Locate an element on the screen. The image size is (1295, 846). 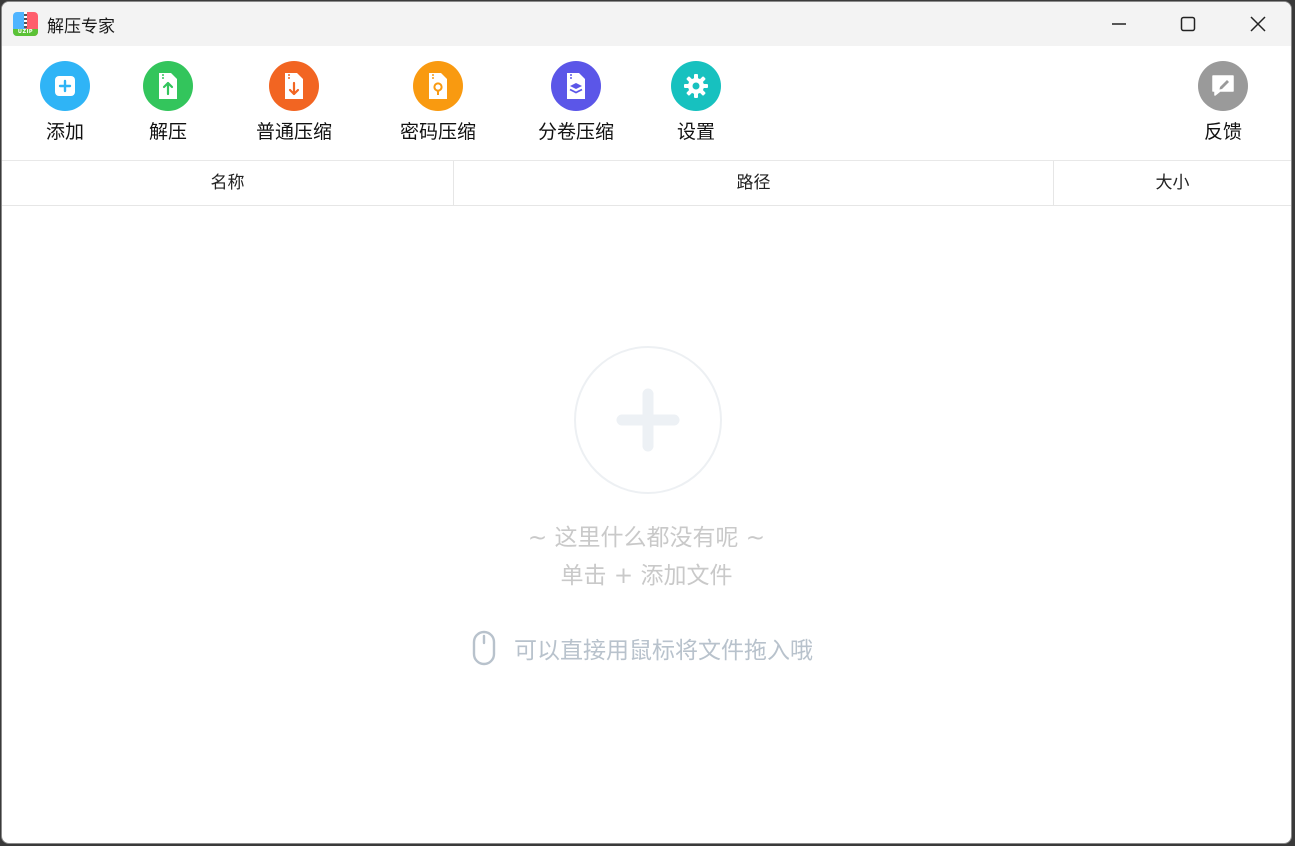
split-compress-button: 分卷压缩 is located at coordinates (576, 102).